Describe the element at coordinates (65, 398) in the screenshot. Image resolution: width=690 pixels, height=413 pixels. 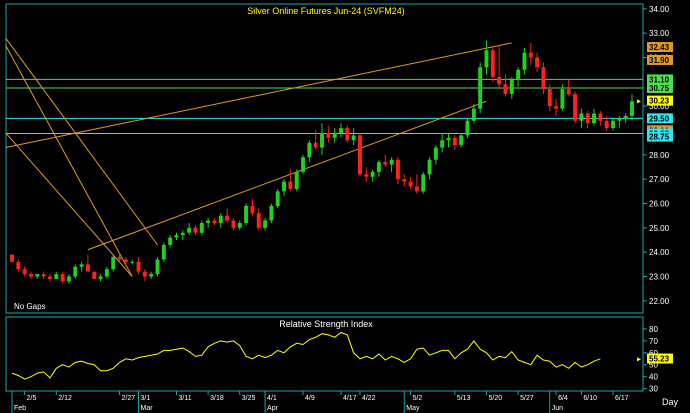
I see `x-date-label: 2/12` at that location.